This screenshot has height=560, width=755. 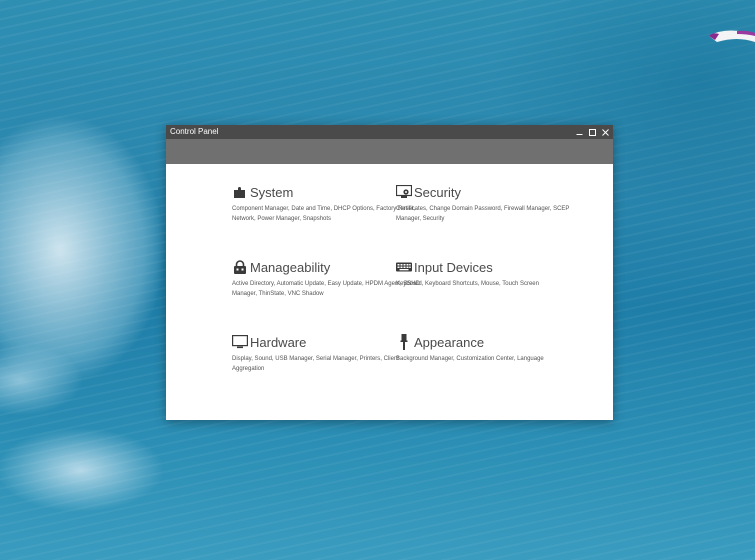 I want to click on category-system-header: System, so click(x=327, y=192).